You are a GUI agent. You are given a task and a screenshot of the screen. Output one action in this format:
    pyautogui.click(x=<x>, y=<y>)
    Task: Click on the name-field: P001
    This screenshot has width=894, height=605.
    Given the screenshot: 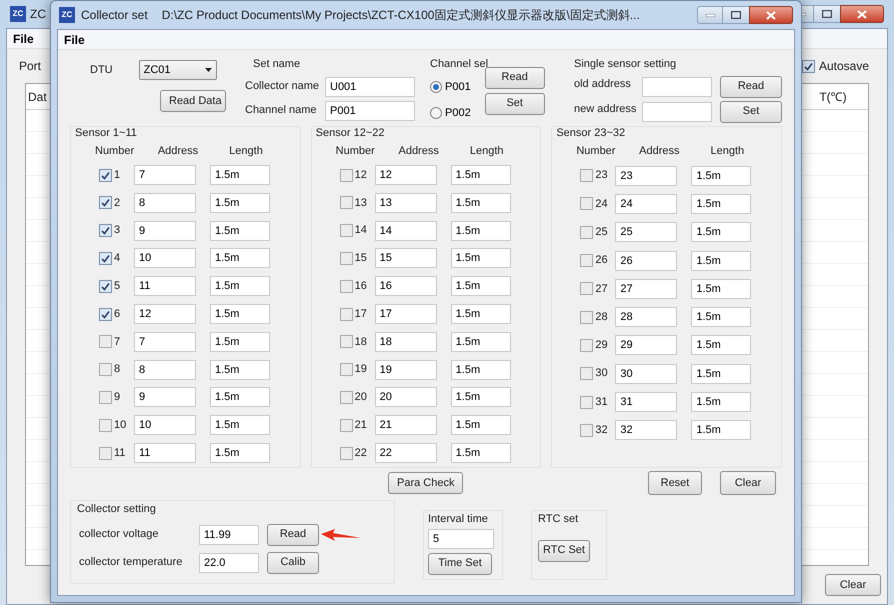 What is the action you would take?
    pyautogui.click(x=370, y=110)
    